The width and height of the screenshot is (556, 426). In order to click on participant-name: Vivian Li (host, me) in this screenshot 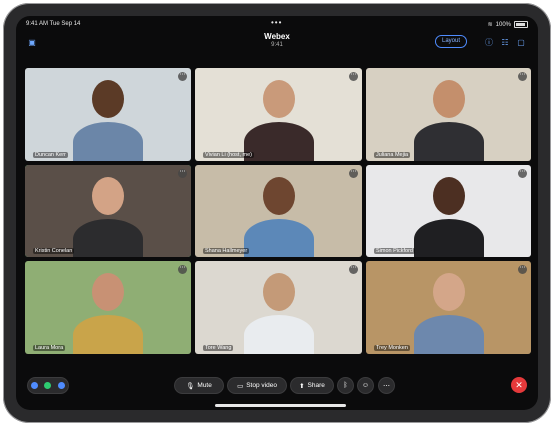, I will do `click(228, 155)`.